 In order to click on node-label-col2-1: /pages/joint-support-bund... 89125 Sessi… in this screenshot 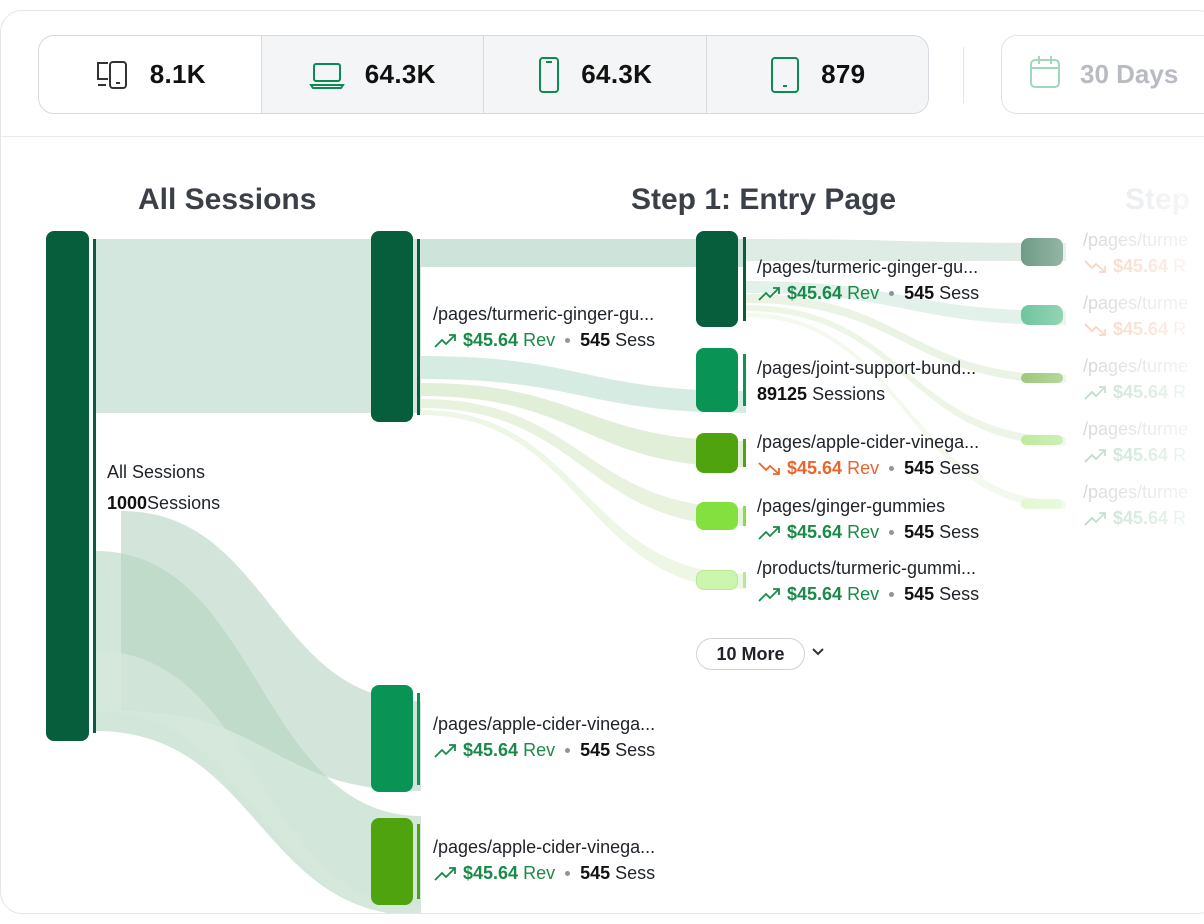, I will do `click(866, 381)`.